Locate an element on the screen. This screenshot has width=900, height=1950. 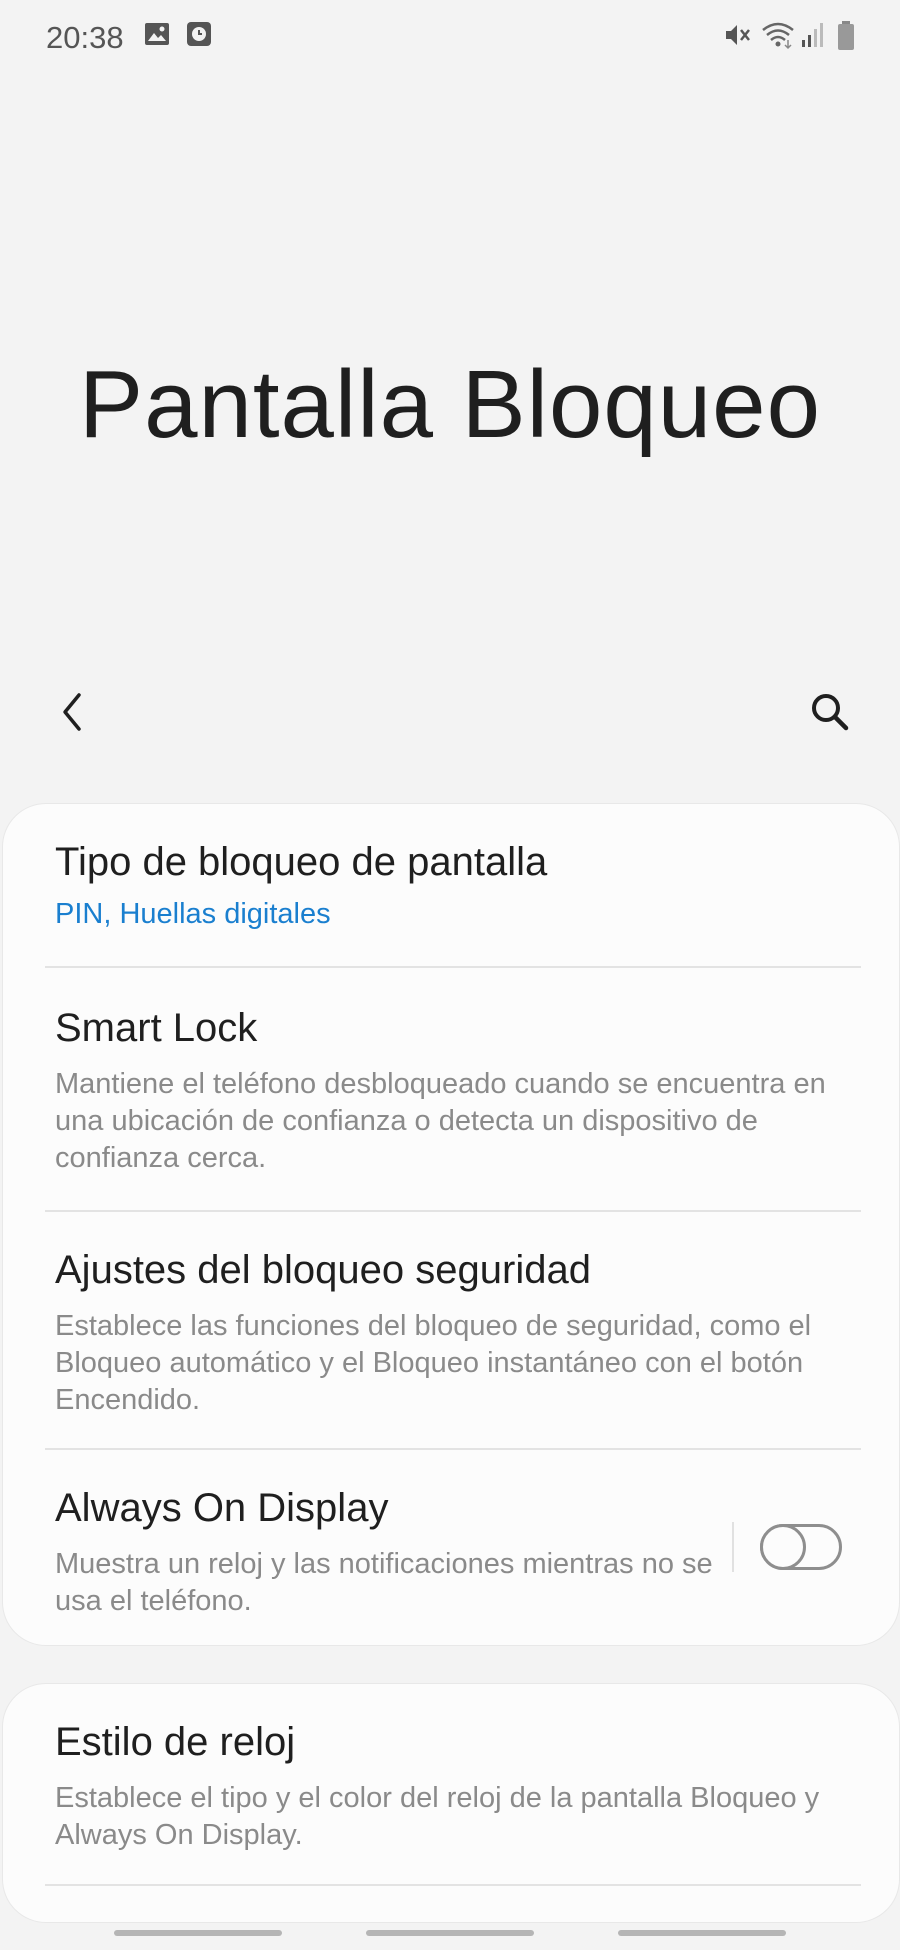
always-on-display-toggle is located at coordinates (801, 1547).